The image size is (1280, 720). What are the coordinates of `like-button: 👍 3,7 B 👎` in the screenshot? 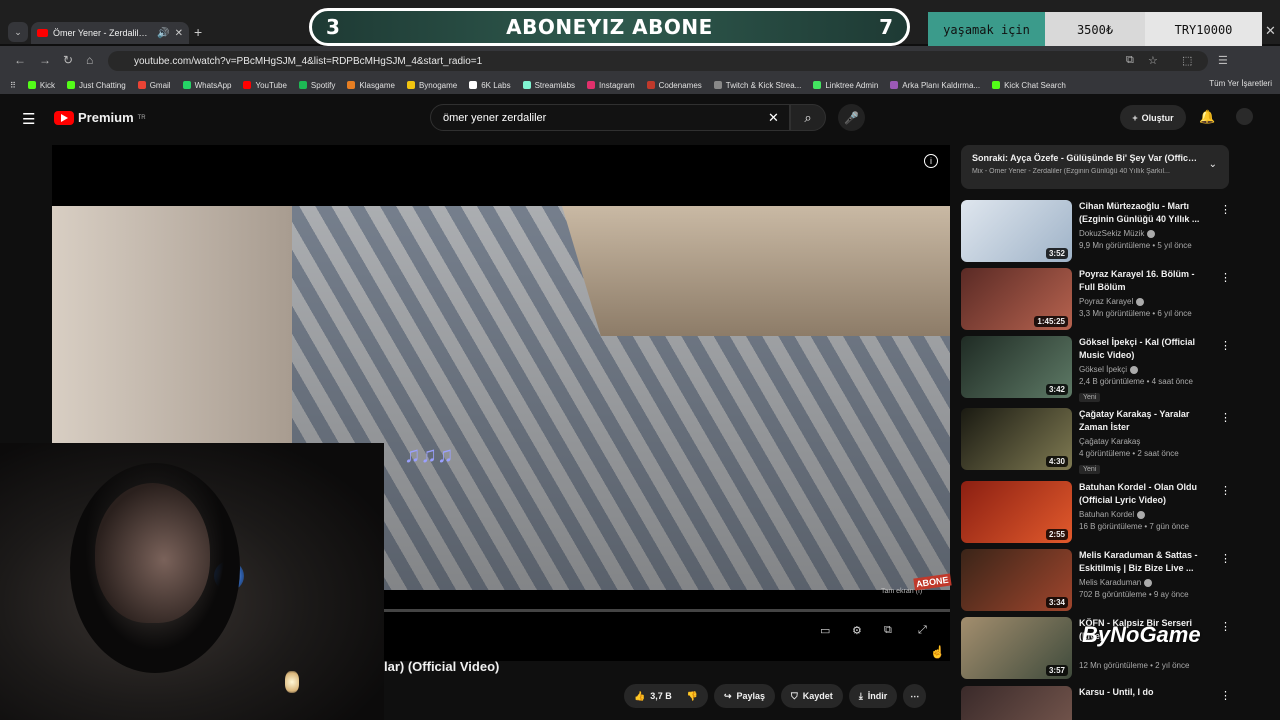 It's located at (666, 696).